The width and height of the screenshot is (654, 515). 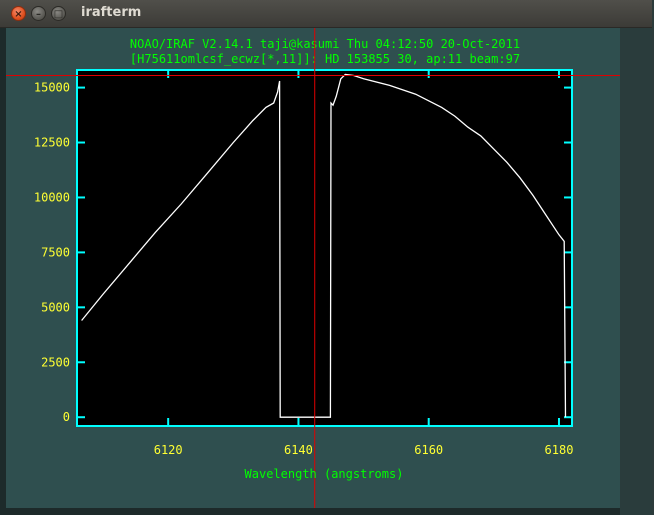 What do you see at coordinates (559, 450) in the screenshot?
I see `x-tick-label-6180: 6180` at bounding box center [559, 450].